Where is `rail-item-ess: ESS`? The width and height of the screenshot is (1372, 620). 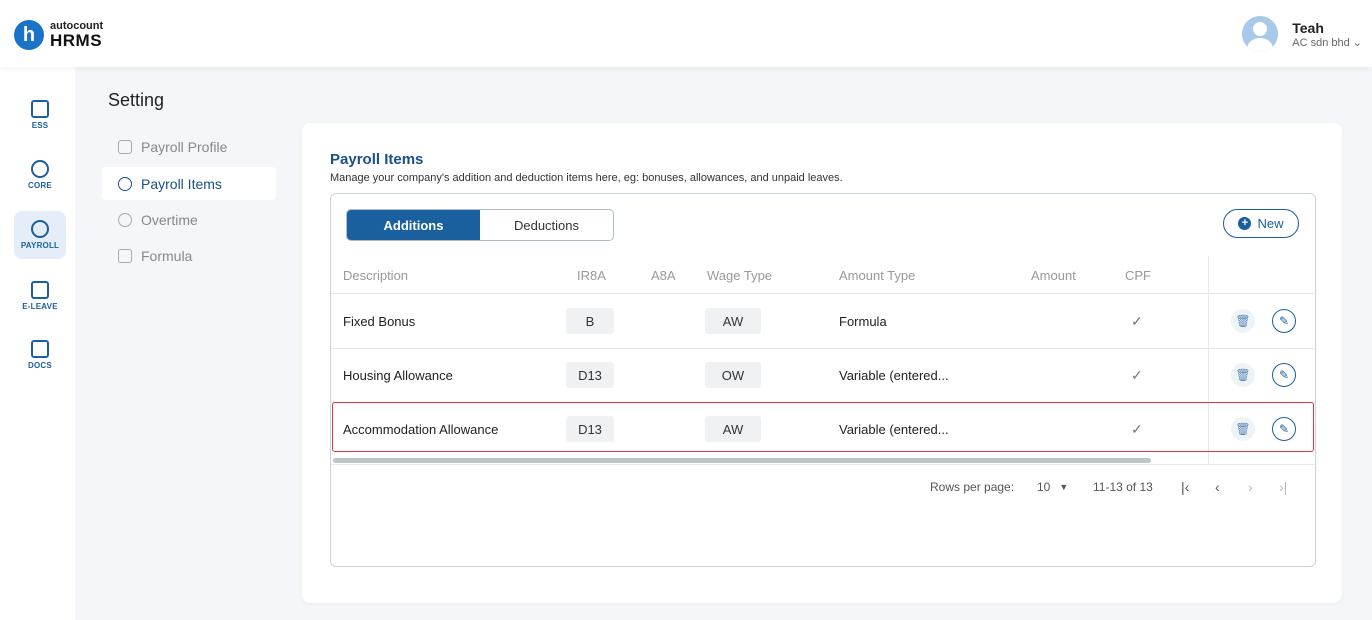 rail-item-ess: ESS is located at coordinates (40, 115).